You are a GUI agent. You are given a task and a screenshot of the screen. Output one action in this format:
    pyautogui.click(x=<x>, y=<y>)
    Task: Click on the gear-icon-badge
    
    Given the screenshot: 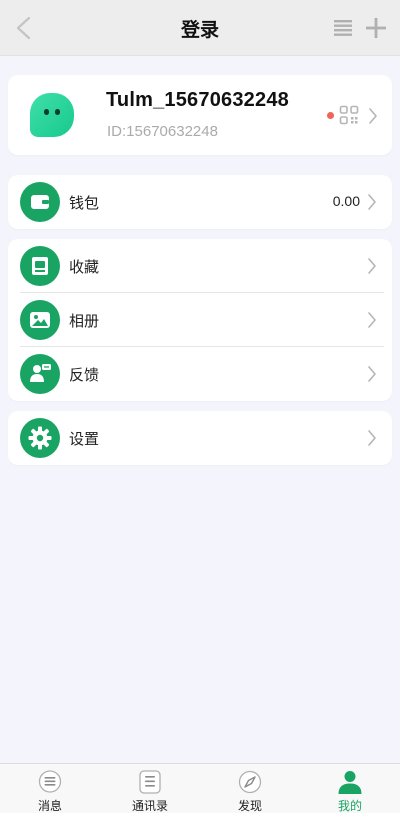 What is the action you would take?
    pyautogui.click(x=40, y=438)
    